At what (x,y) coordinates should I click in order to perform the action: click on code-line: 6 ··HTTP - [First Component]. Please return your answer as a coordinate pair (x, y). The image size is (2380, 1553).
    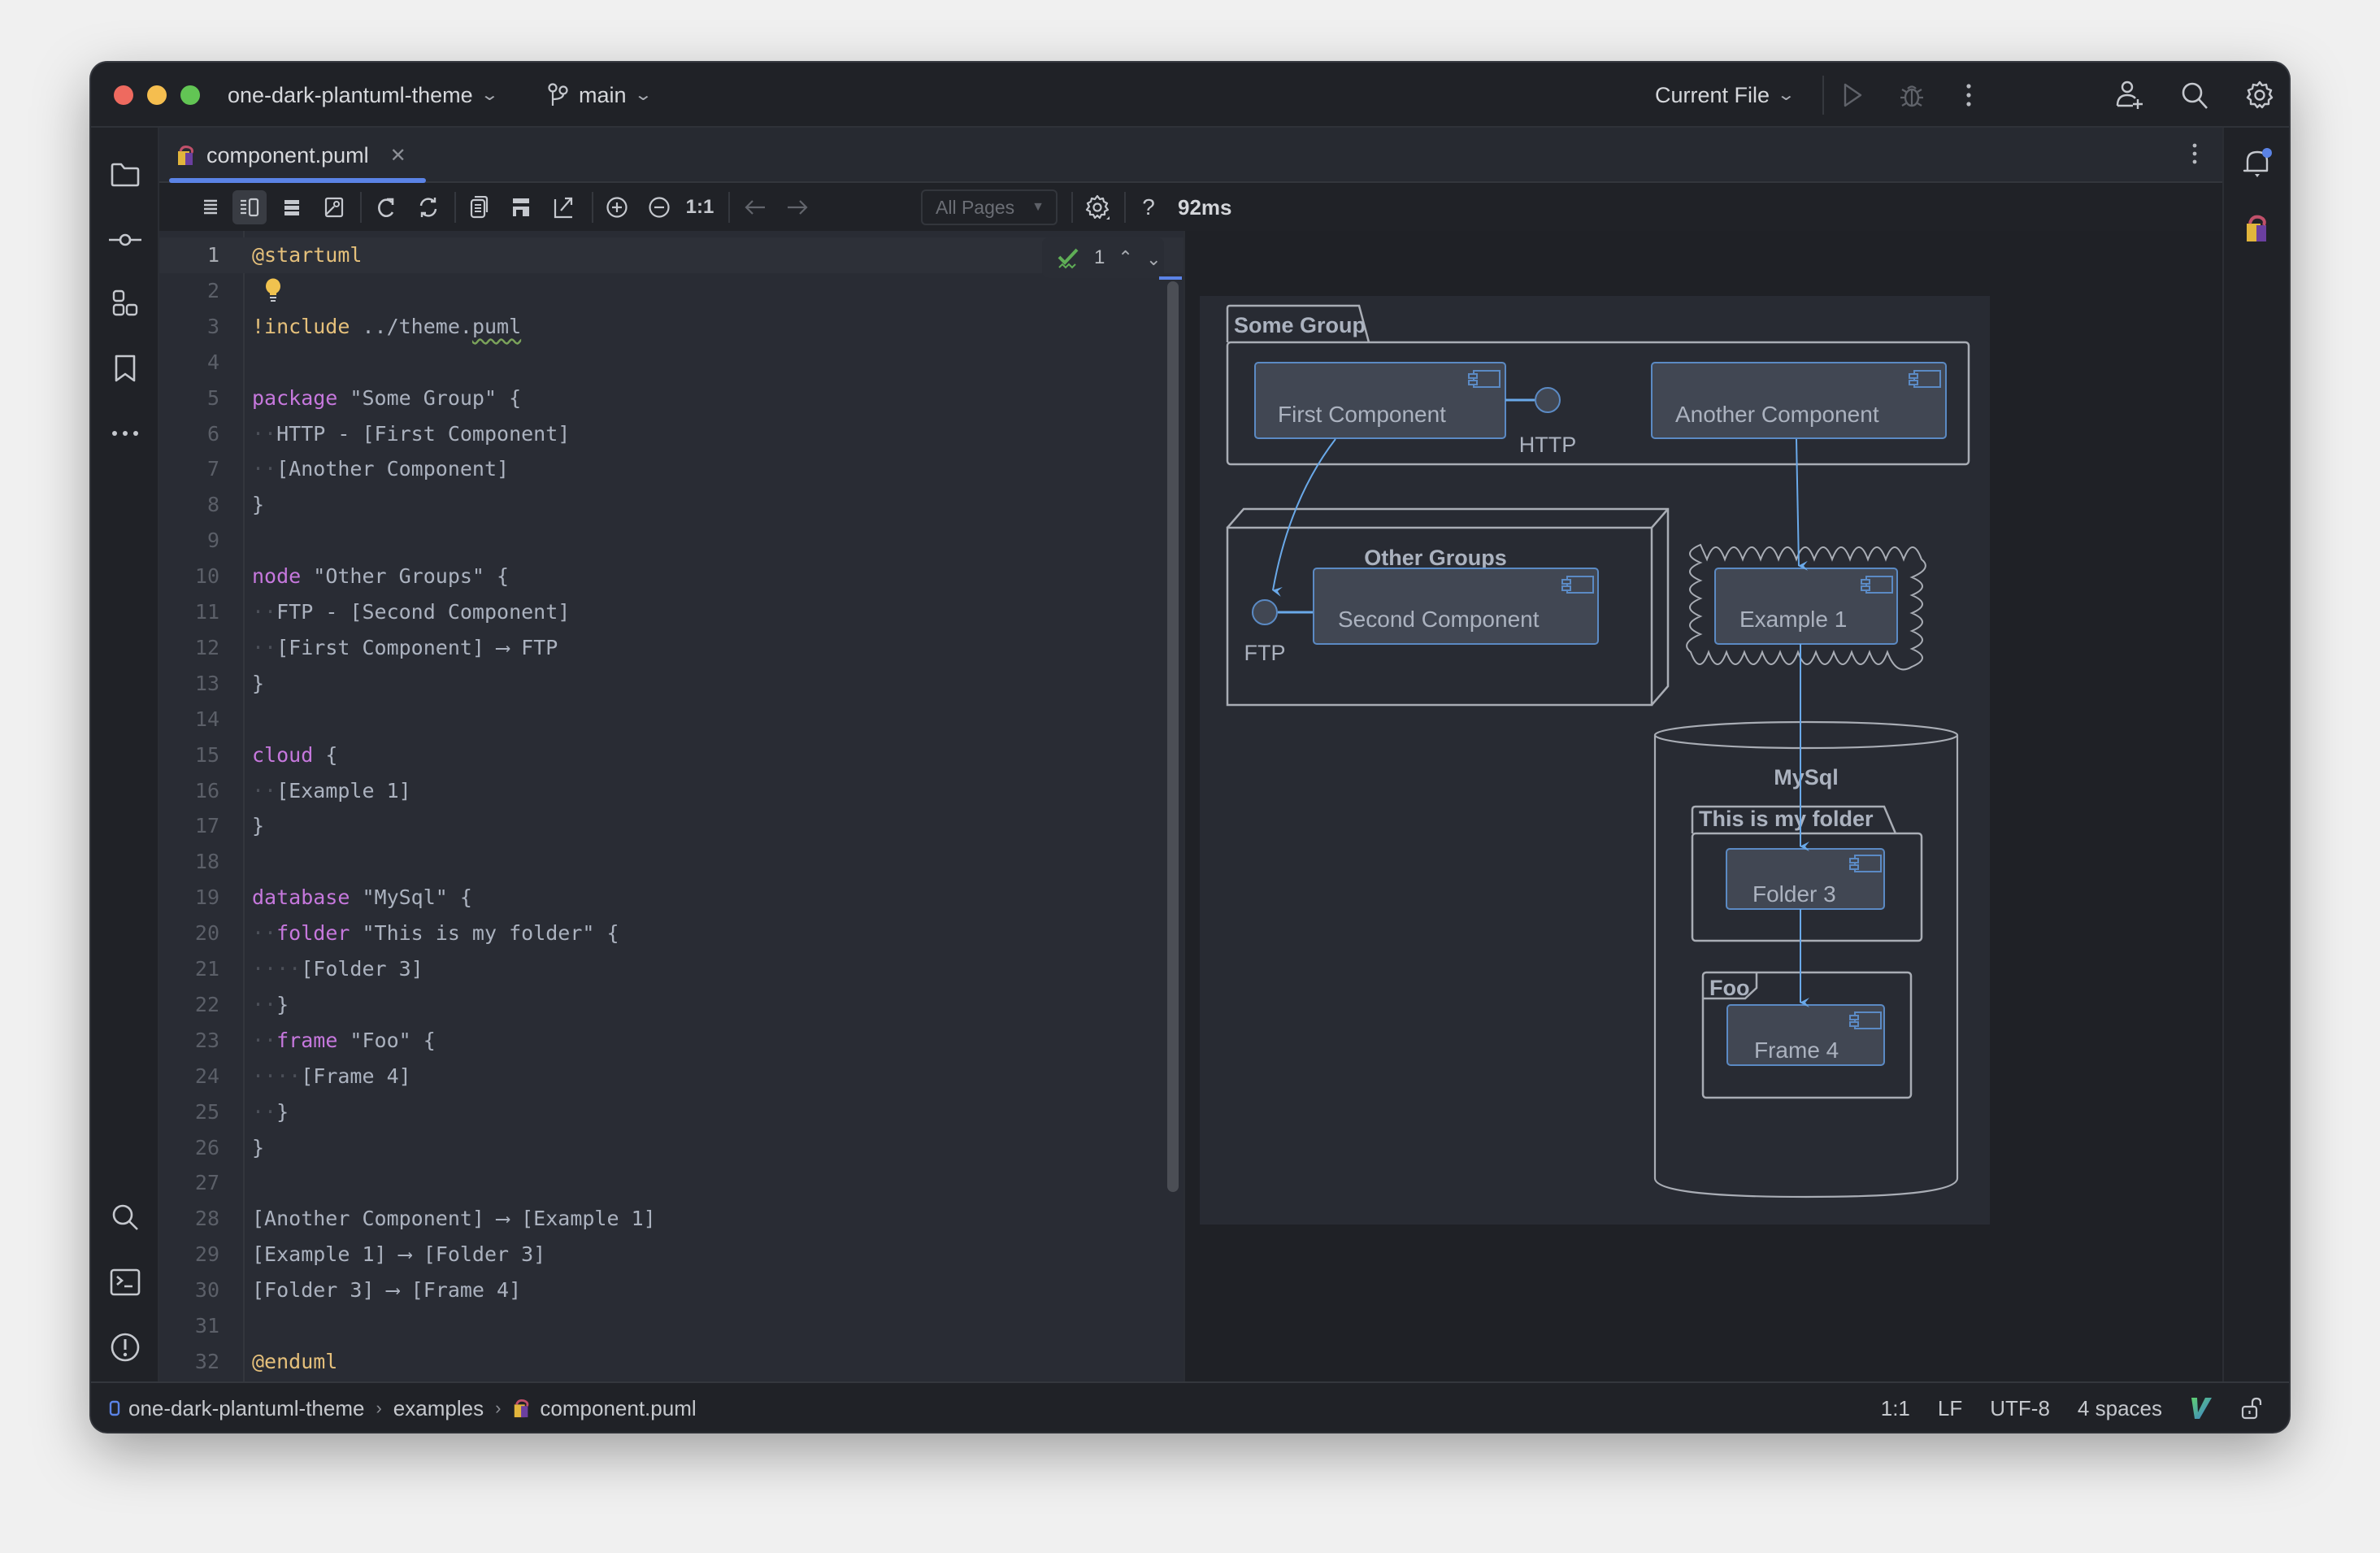
    Looking at the image, I should click on (671, 434).